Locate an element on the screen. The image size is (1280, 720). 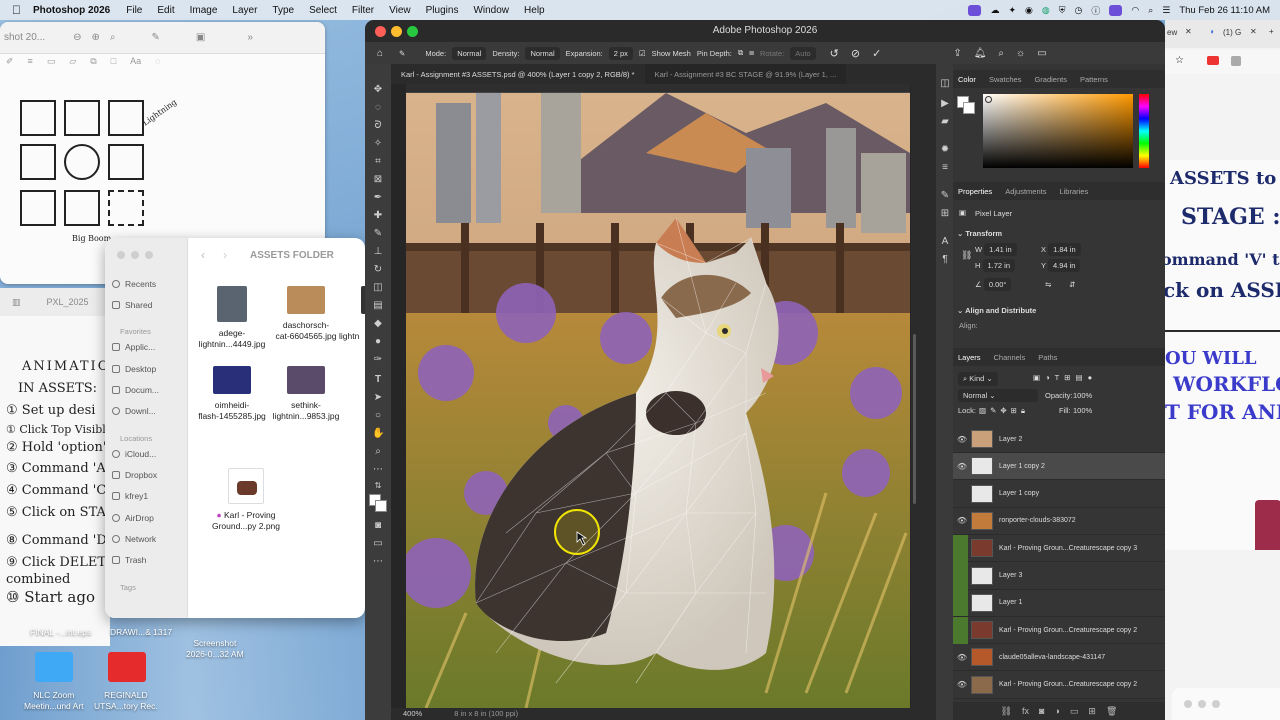
tab-adjustments: Adjustments is located at coordinates (1025, 191).